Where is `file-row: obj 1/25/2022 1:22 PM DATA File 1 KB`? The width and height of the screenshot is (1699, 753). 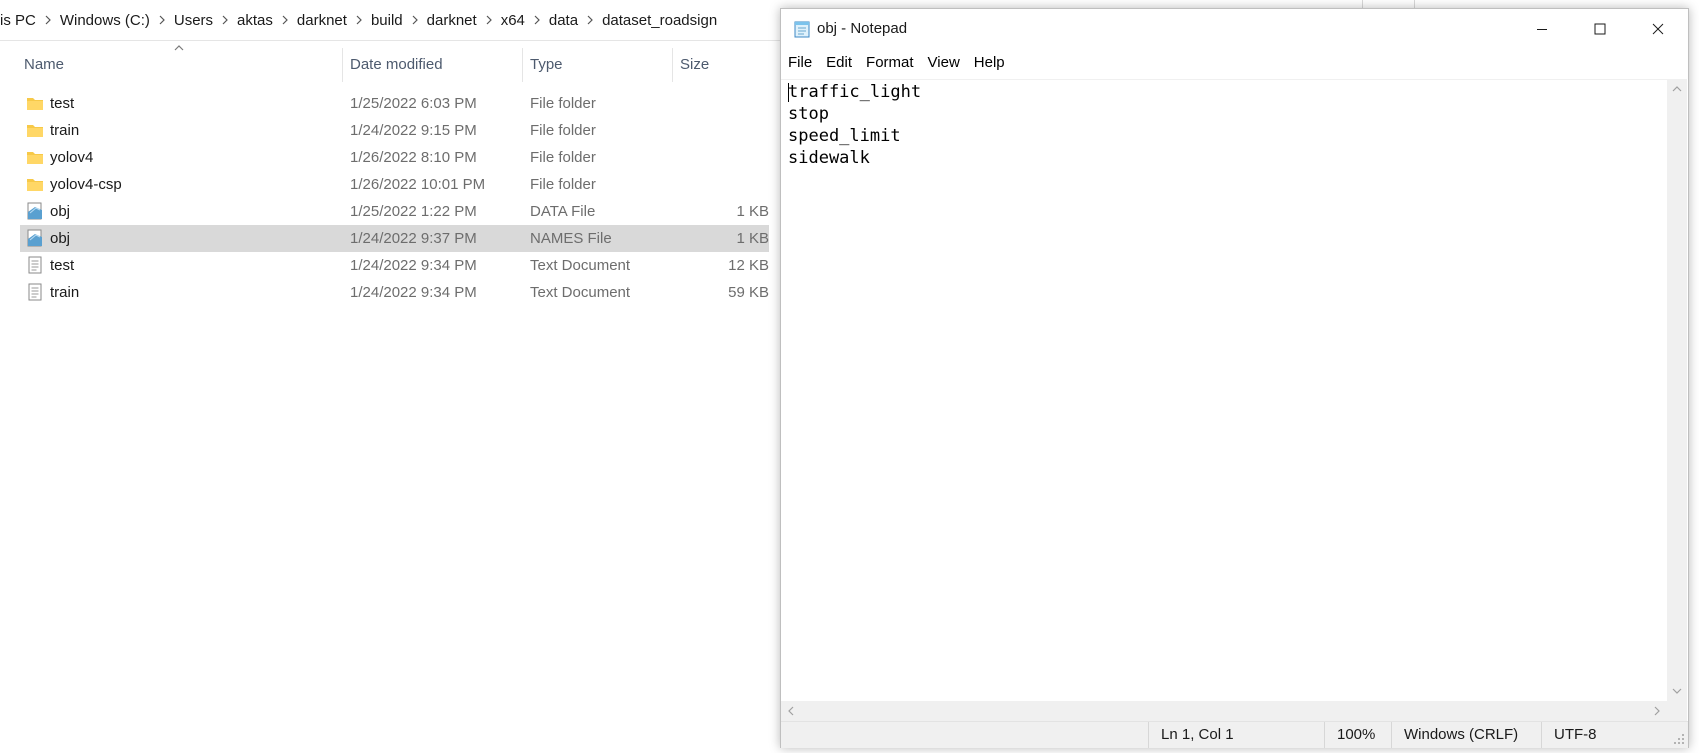 file-row: obj 1/25/2022 1:22 PM DATA File 1 KB is located at coordinates (394, 211).